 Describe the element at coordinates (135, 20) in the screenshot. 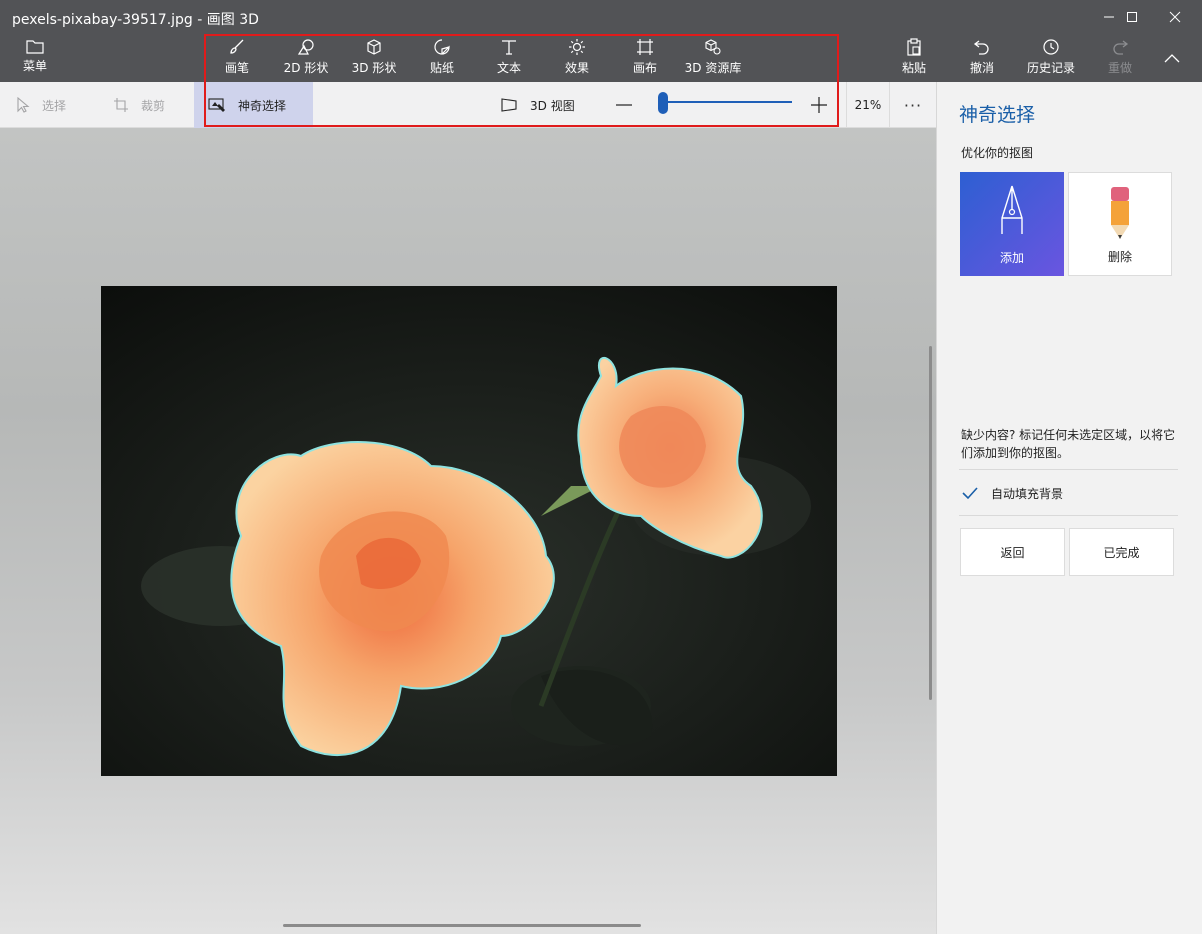

I see `window-title: pexels-pixabay-39517.jpg - 画图 3D` at that location.